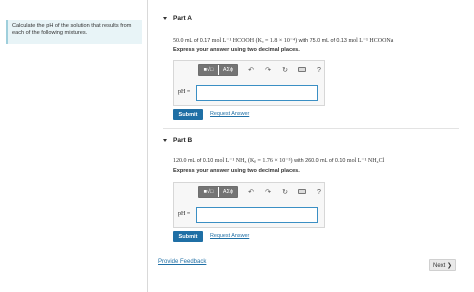 The height and width of the screenshot is (292, 474). What do you see at coordinates (306, 161) in the screenshot?
I see `part-b-with: with 260.0` at bounding box center [306, 161].